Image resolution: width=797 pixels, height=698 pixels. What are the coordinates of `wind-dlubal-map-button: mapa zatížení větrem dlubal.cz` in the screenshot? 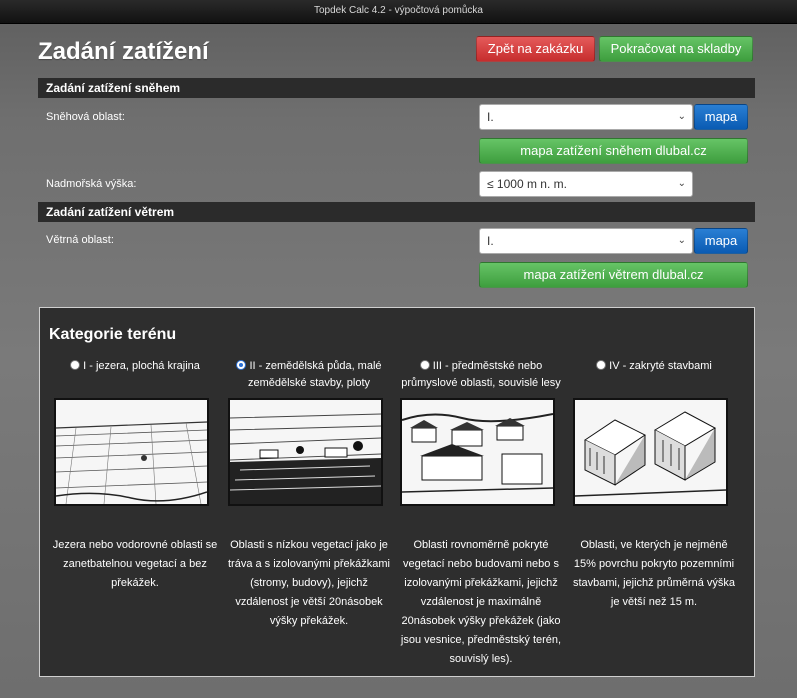 It's located at (613, 275).